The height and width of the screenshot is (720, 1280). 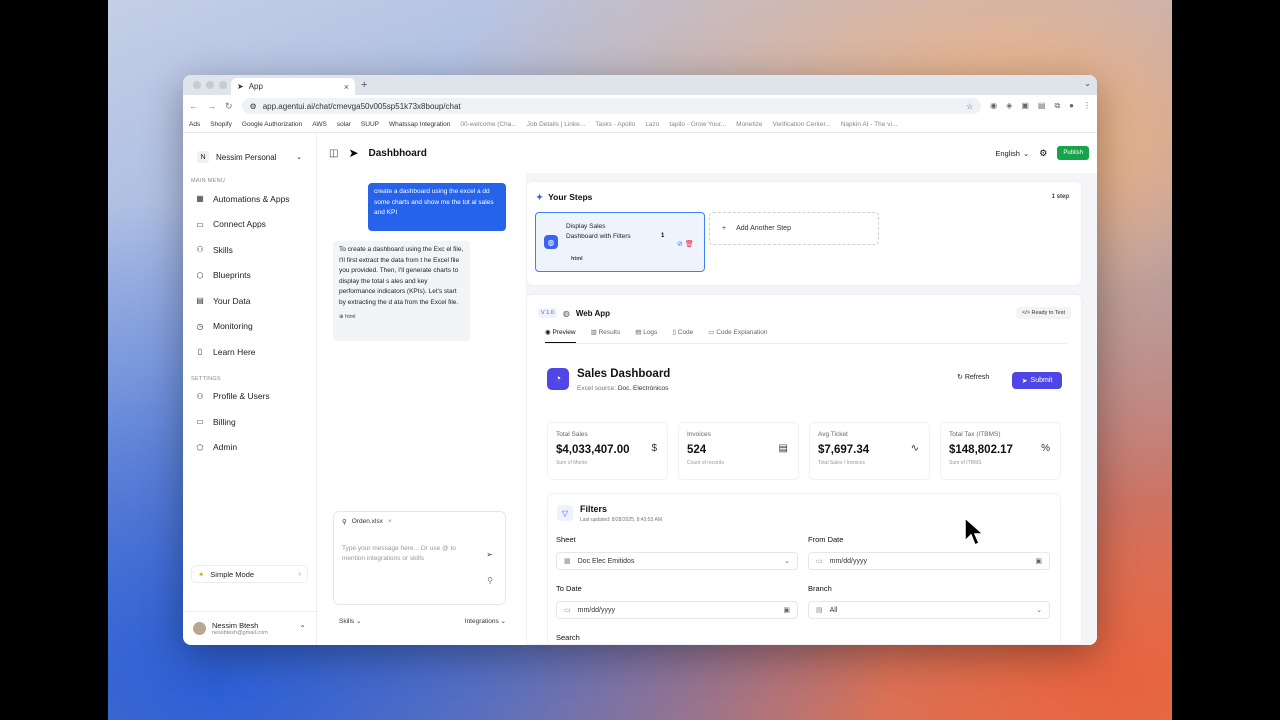 I want to click on bookmark-item: Monetize, so click(x=749, y=124).